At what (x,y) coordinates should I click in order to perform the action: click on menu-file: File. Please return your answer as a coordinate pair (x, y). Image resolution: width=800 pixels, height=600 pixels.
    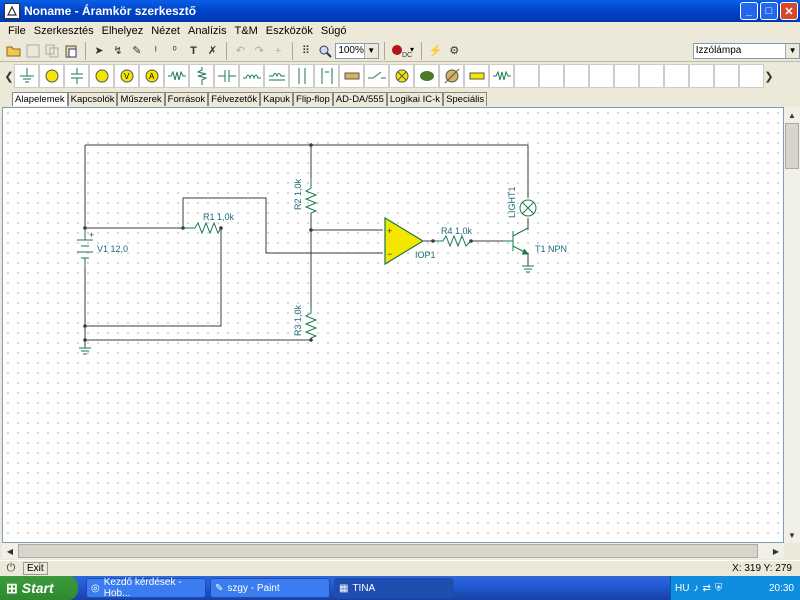
    Looking at the image, I should click on (17, 31).